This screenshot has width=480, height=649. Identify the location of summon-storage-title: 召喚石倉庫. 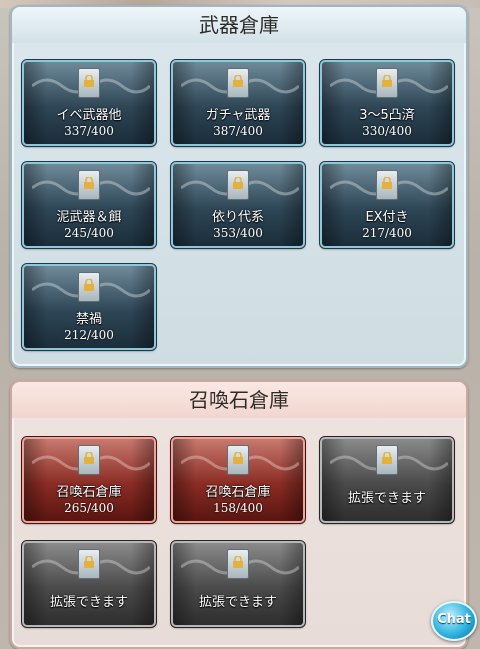
(239, 400).